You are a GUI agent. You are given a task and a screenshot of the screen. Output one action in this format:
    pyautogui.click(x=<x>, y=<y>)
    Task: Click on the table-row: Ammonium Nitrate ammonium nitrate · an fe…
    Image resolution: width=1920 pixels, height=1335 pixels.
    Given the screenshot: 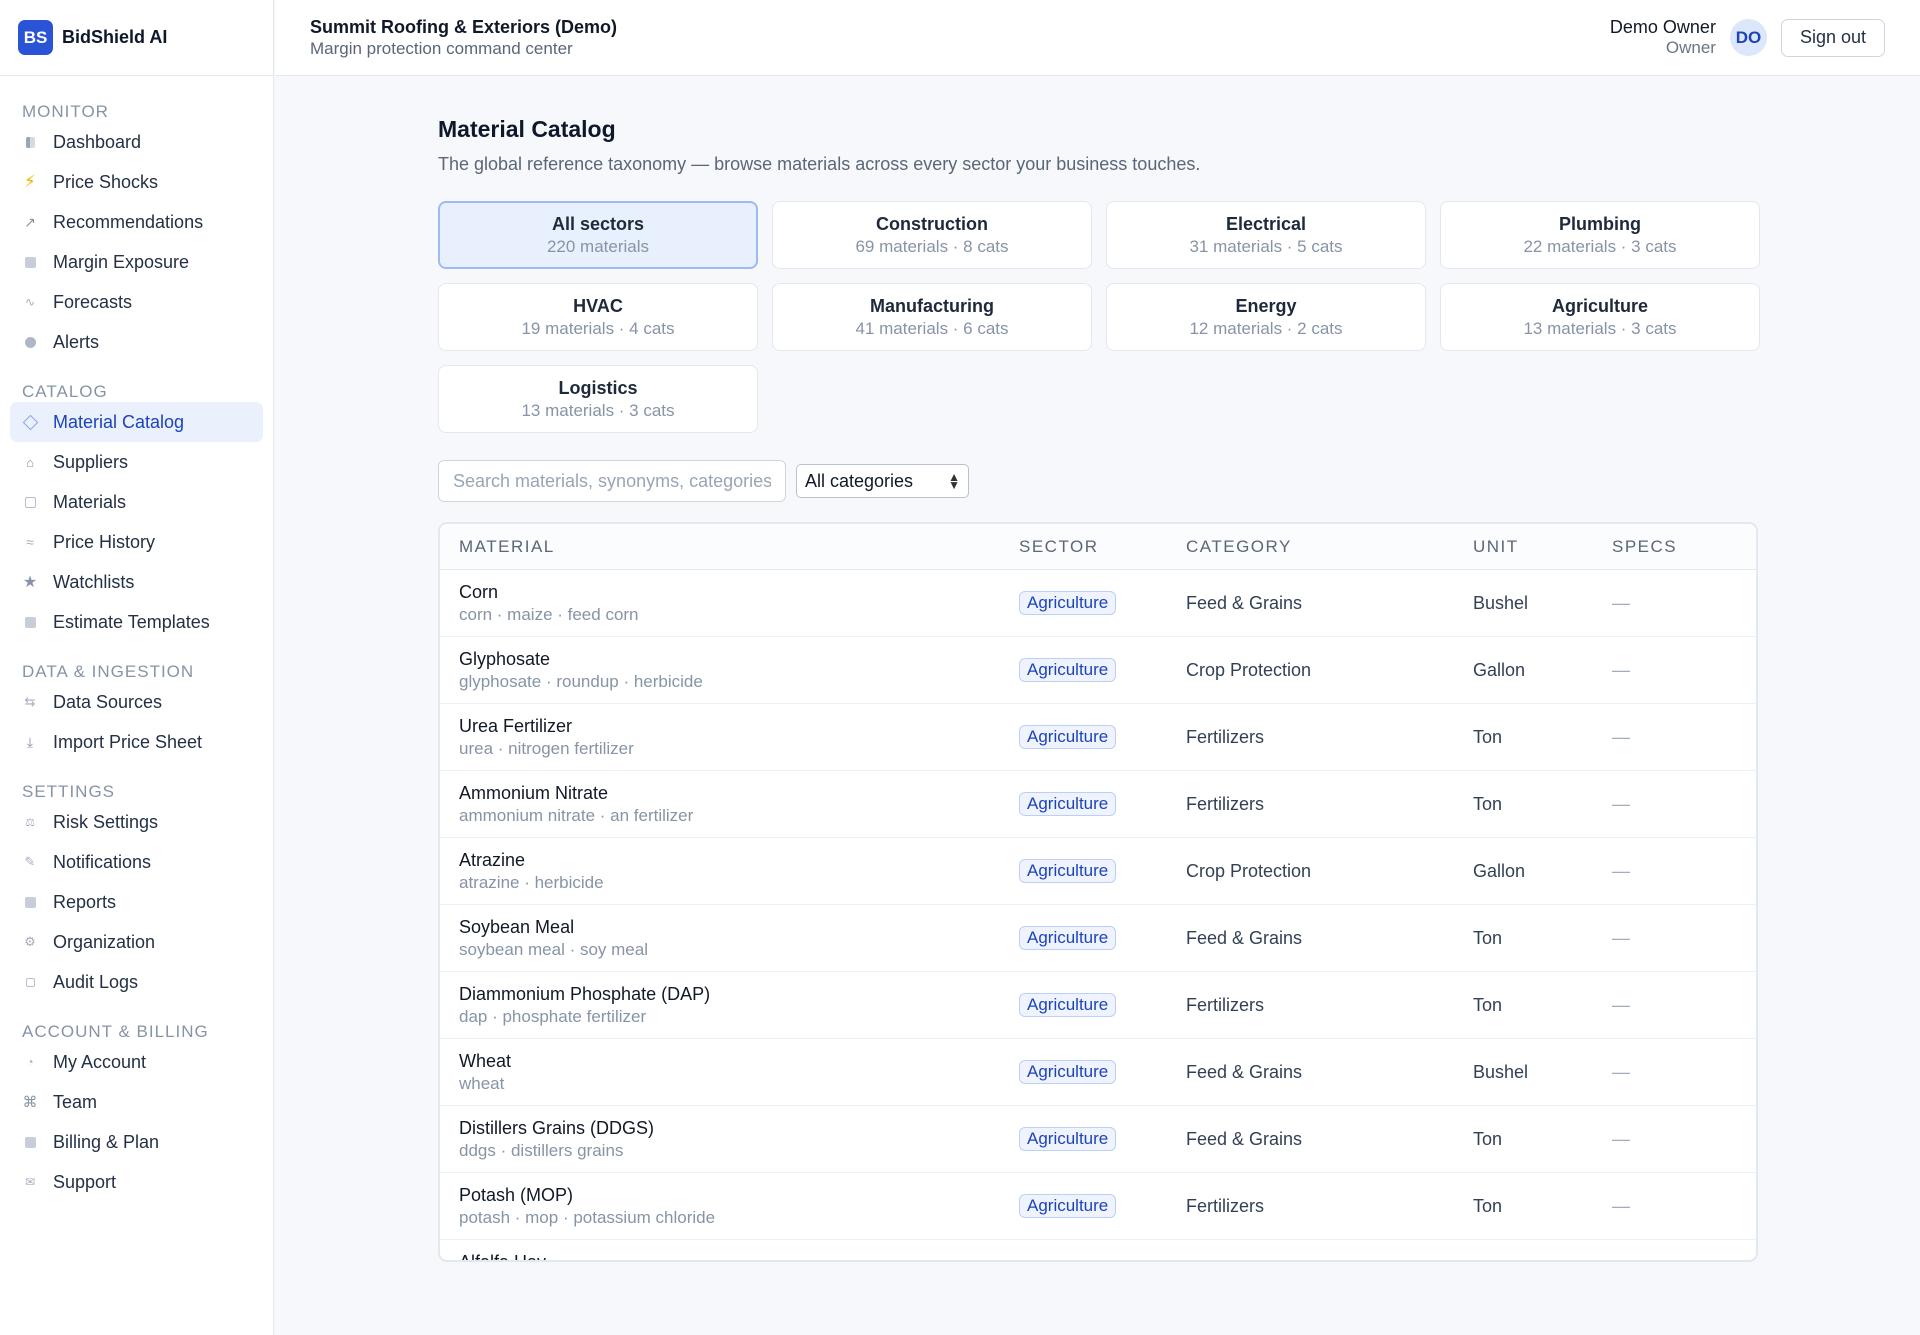 What is the action you would take?
    pyautogui.click(x=1098, y=804)
    